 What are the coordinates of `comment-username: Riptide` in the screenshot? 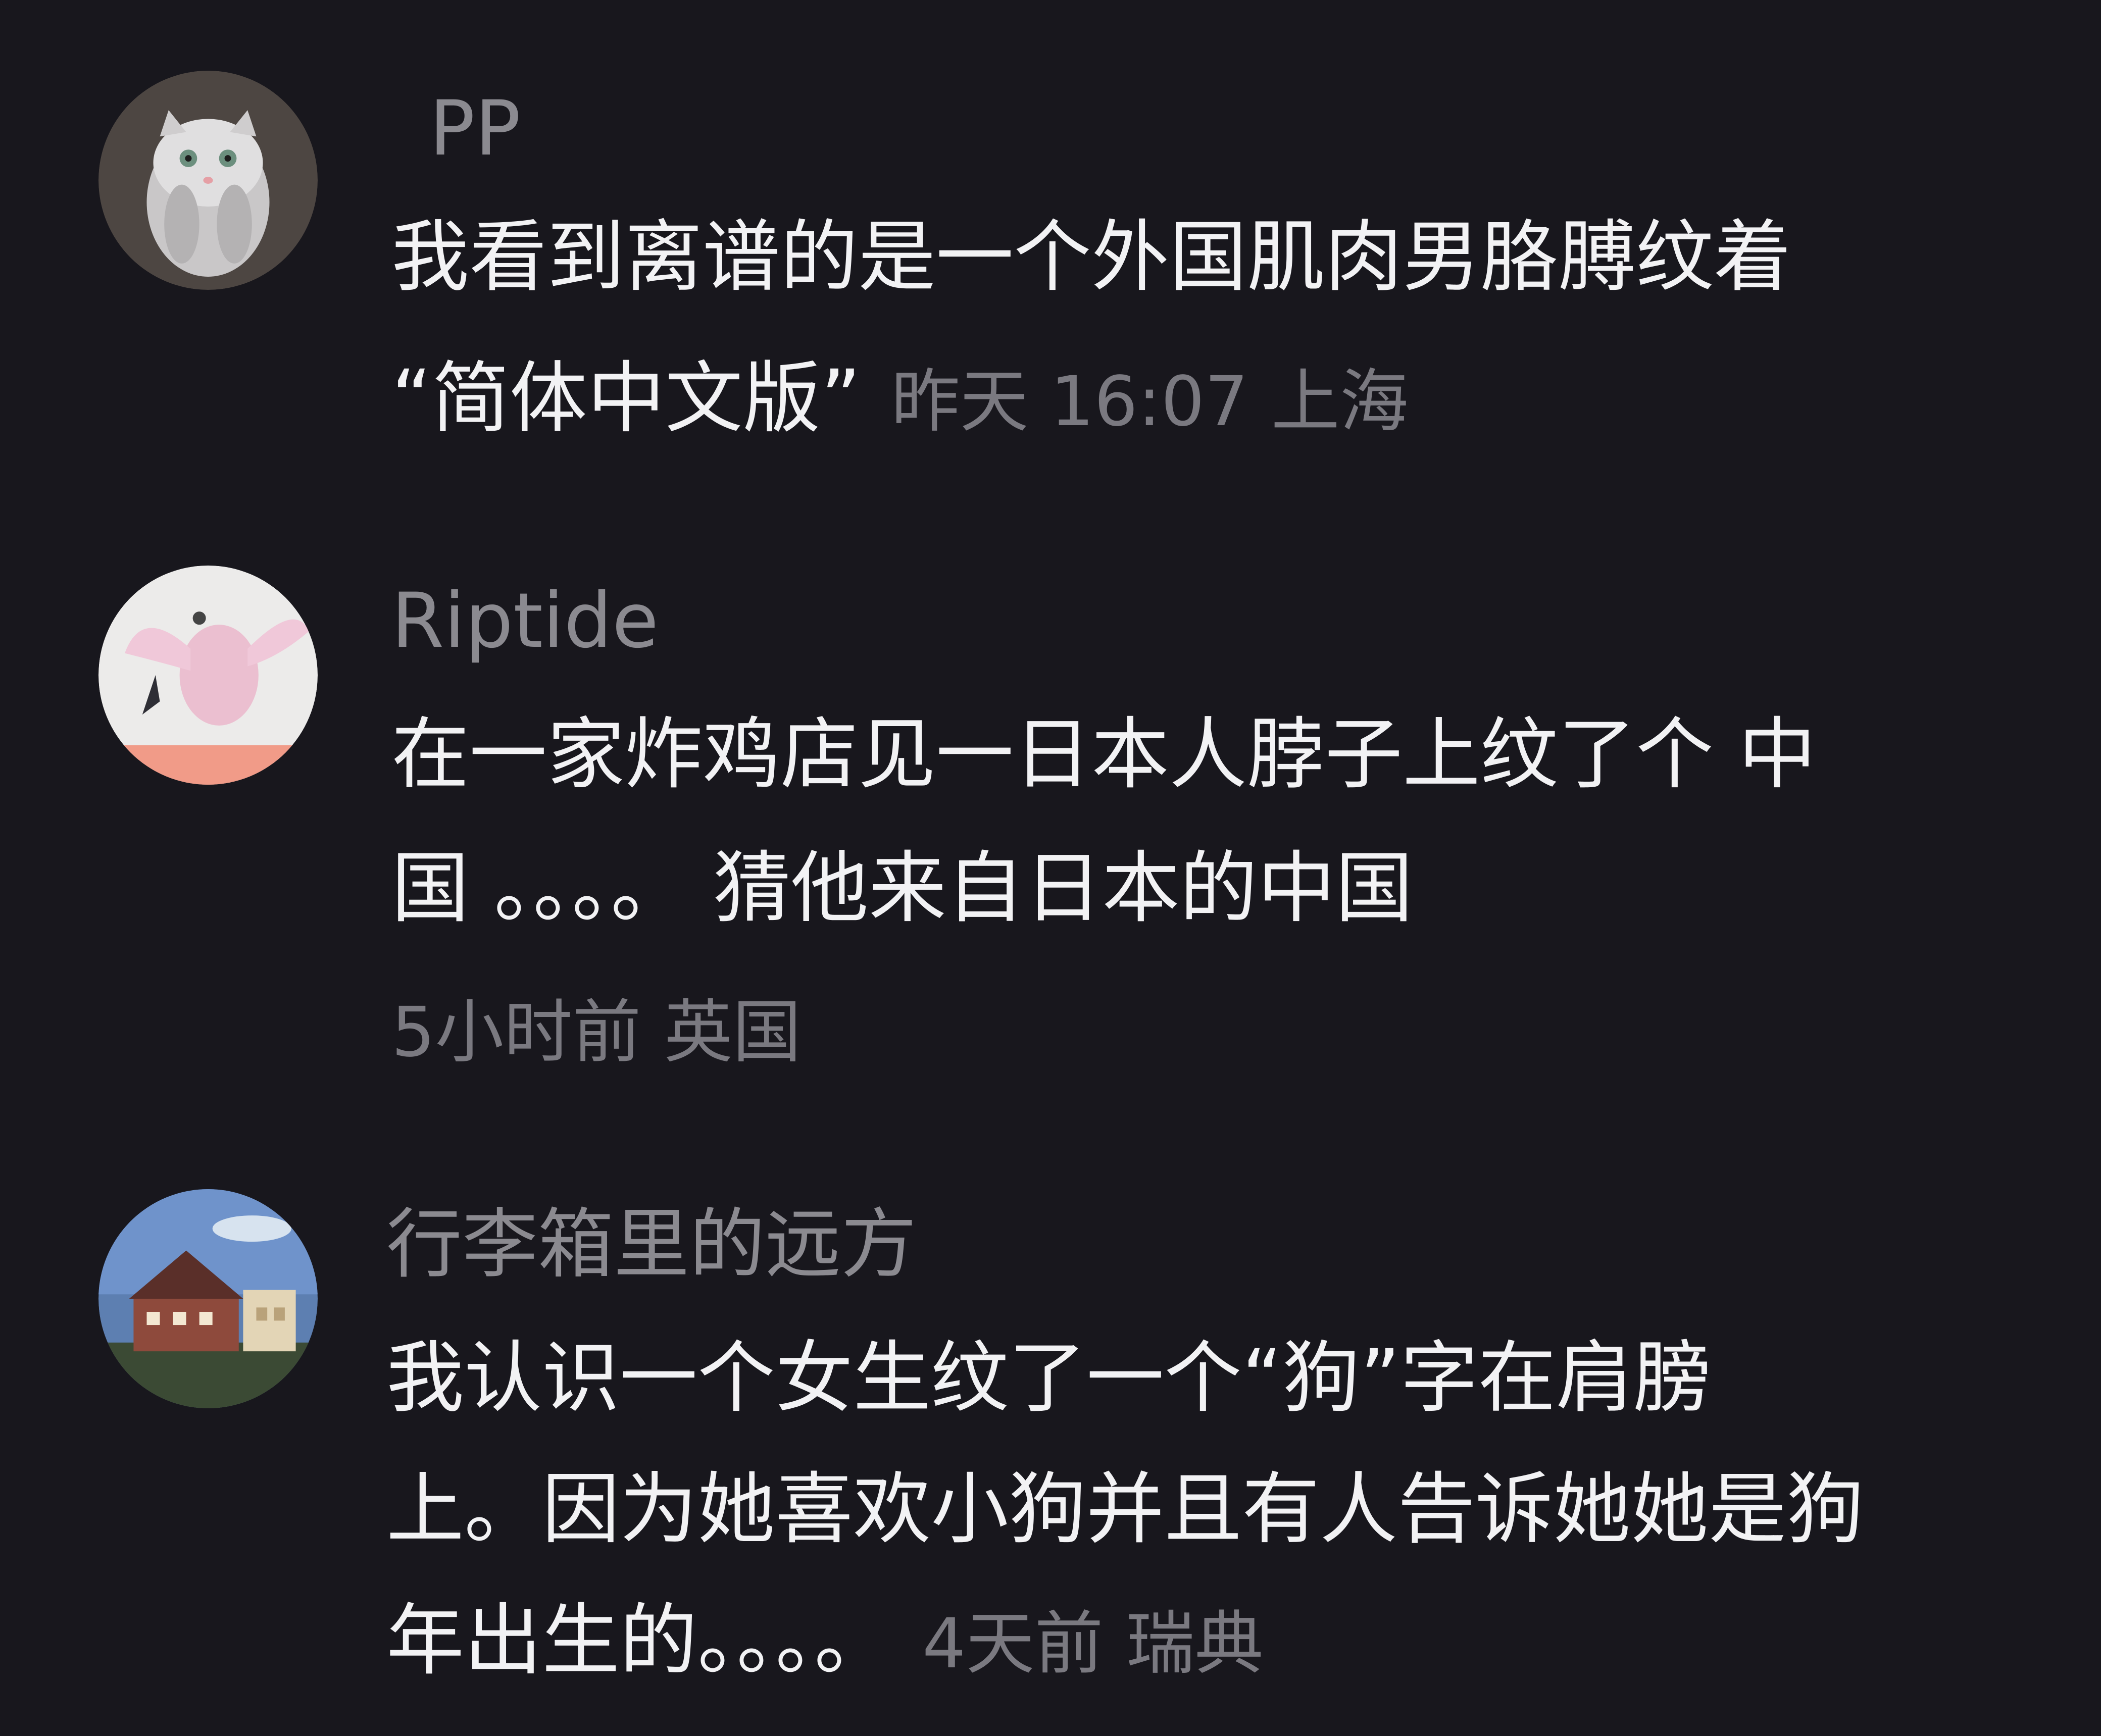 It's located at (525, 621).